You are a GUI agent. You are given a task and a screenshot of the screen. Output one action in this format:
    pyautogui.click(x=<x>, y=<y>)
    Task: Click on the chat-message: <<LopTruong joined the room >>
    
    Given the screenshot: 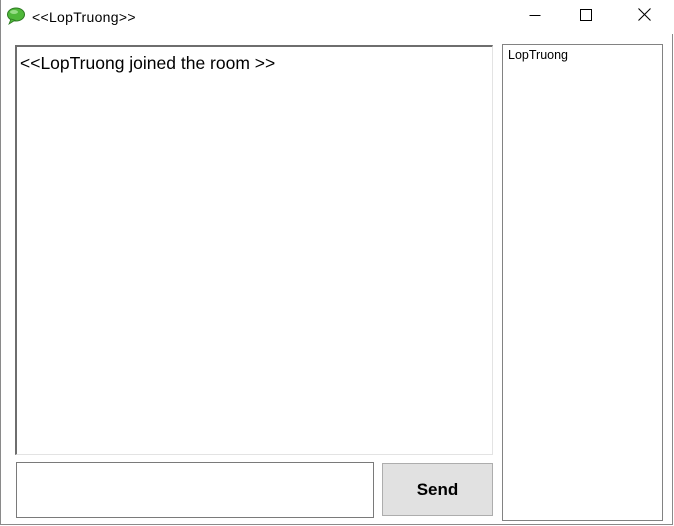 What is the action you would take?
    pyautogui.click(x=148, y=63)
    